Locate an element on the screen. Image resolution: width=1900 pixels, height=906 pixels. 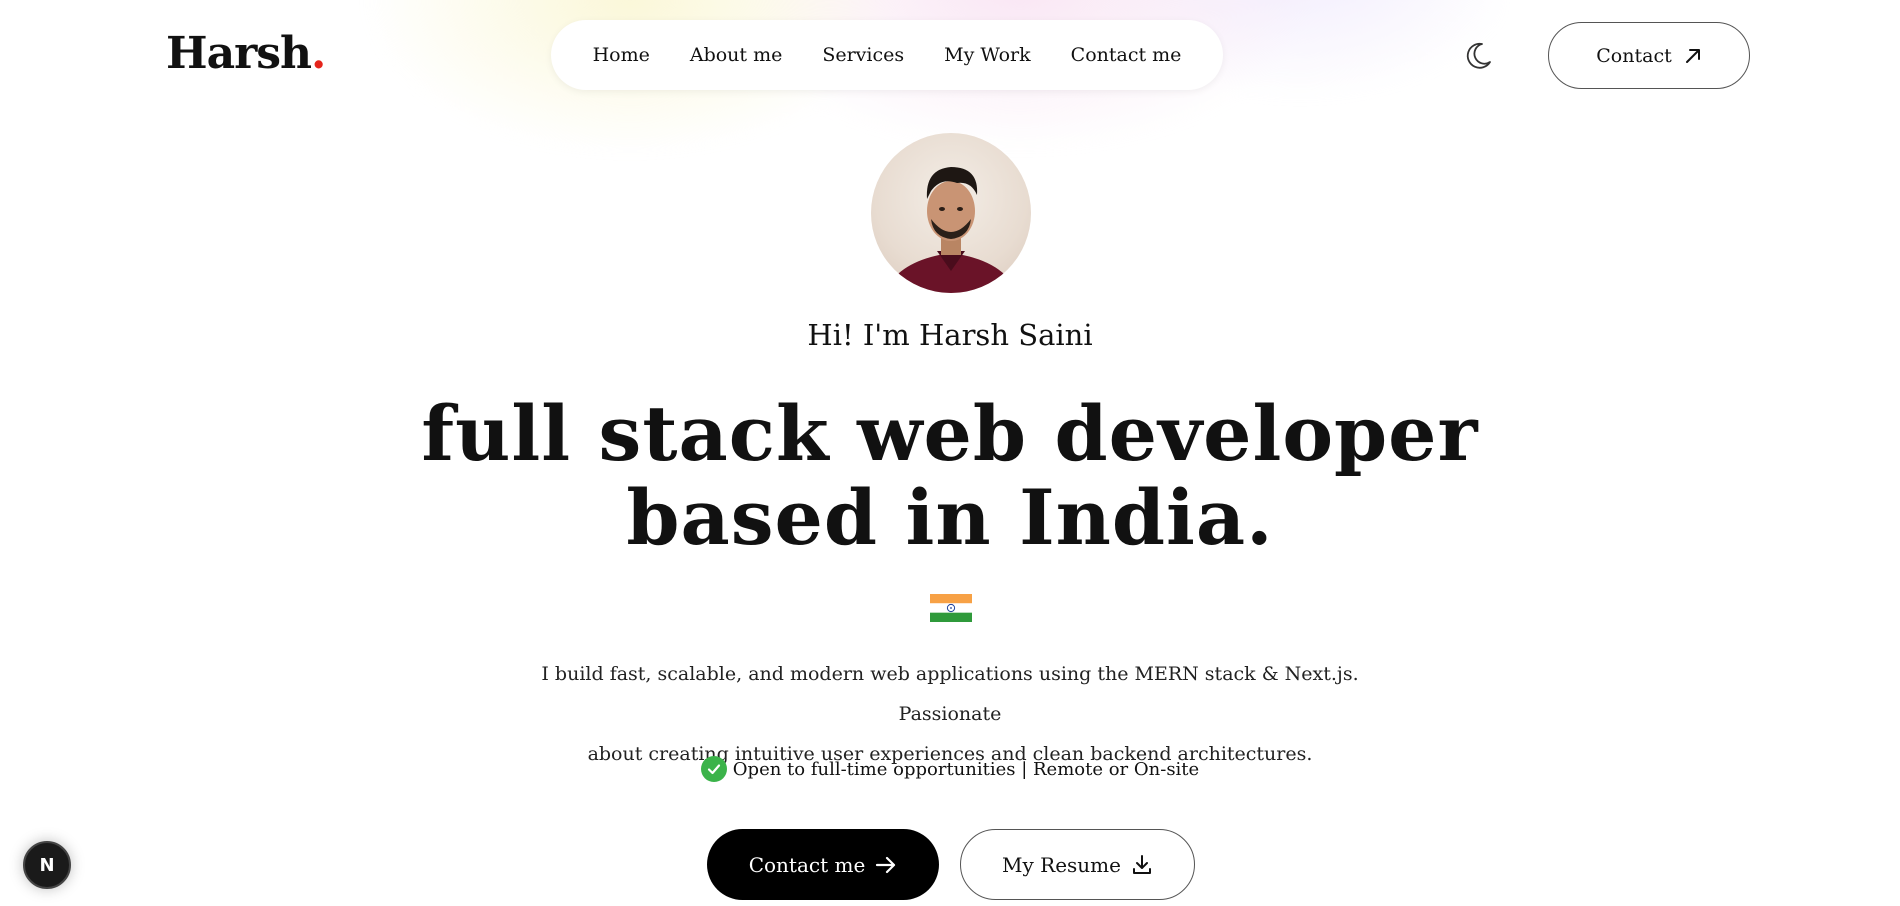
nav-item-my-work: My Work is located at coordinates (987, 55).